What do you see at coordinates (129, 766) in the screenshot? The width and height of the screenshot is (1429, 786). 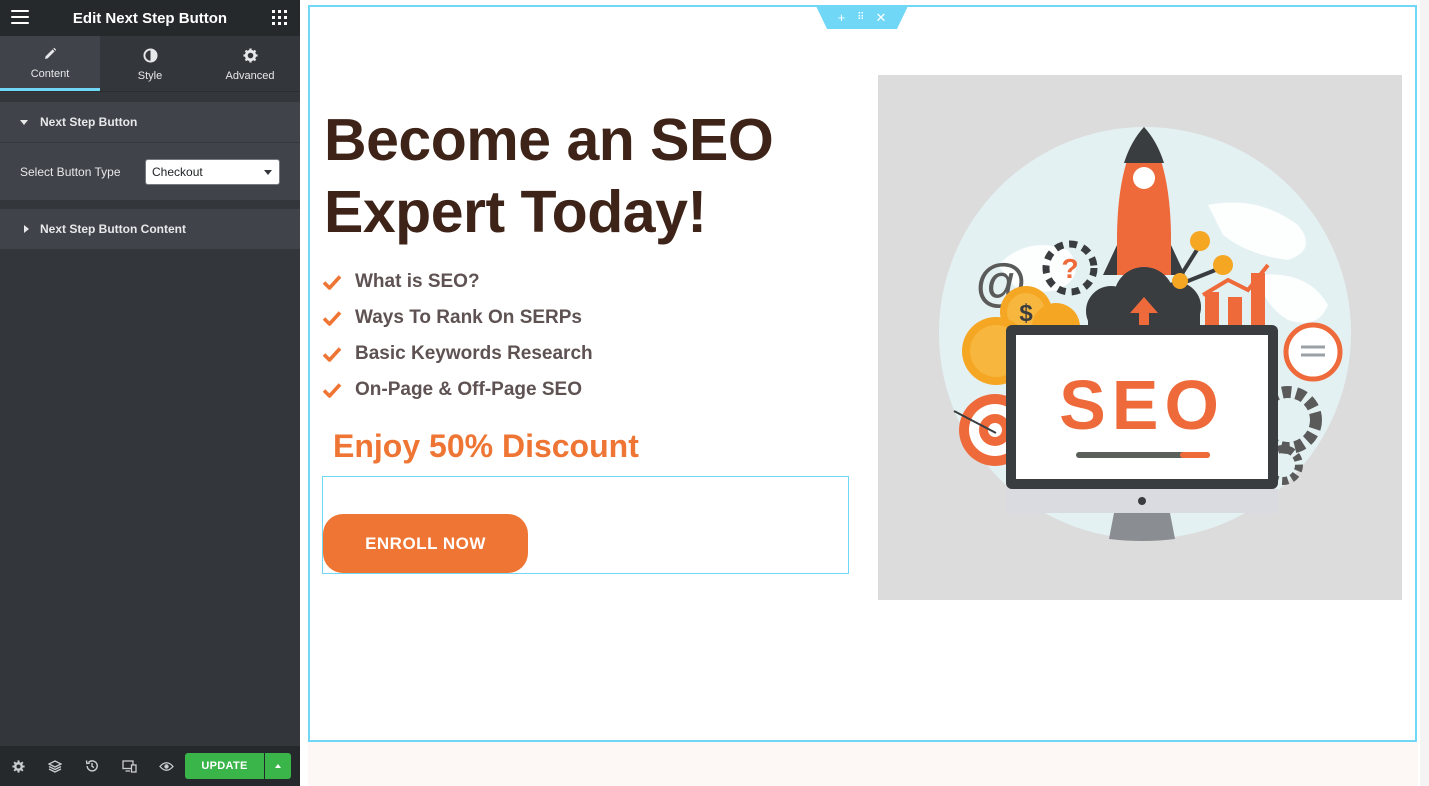 I see `responsive-icon` at bounding box center [129, 766].